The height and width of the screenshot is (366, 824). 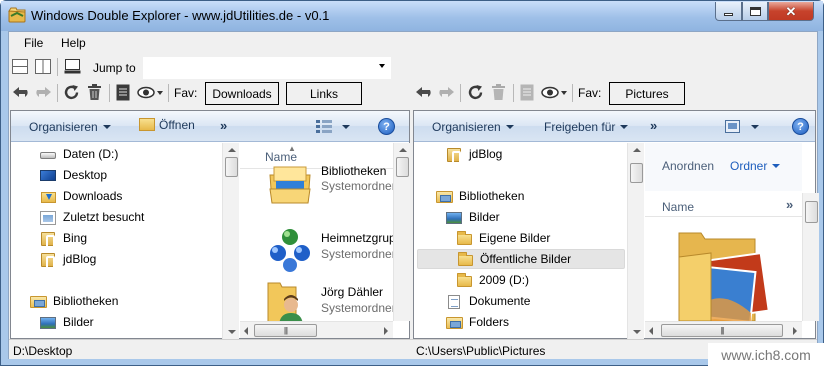 I want to click on jump-to-dropdown-icon, so click(x=382, y=66).